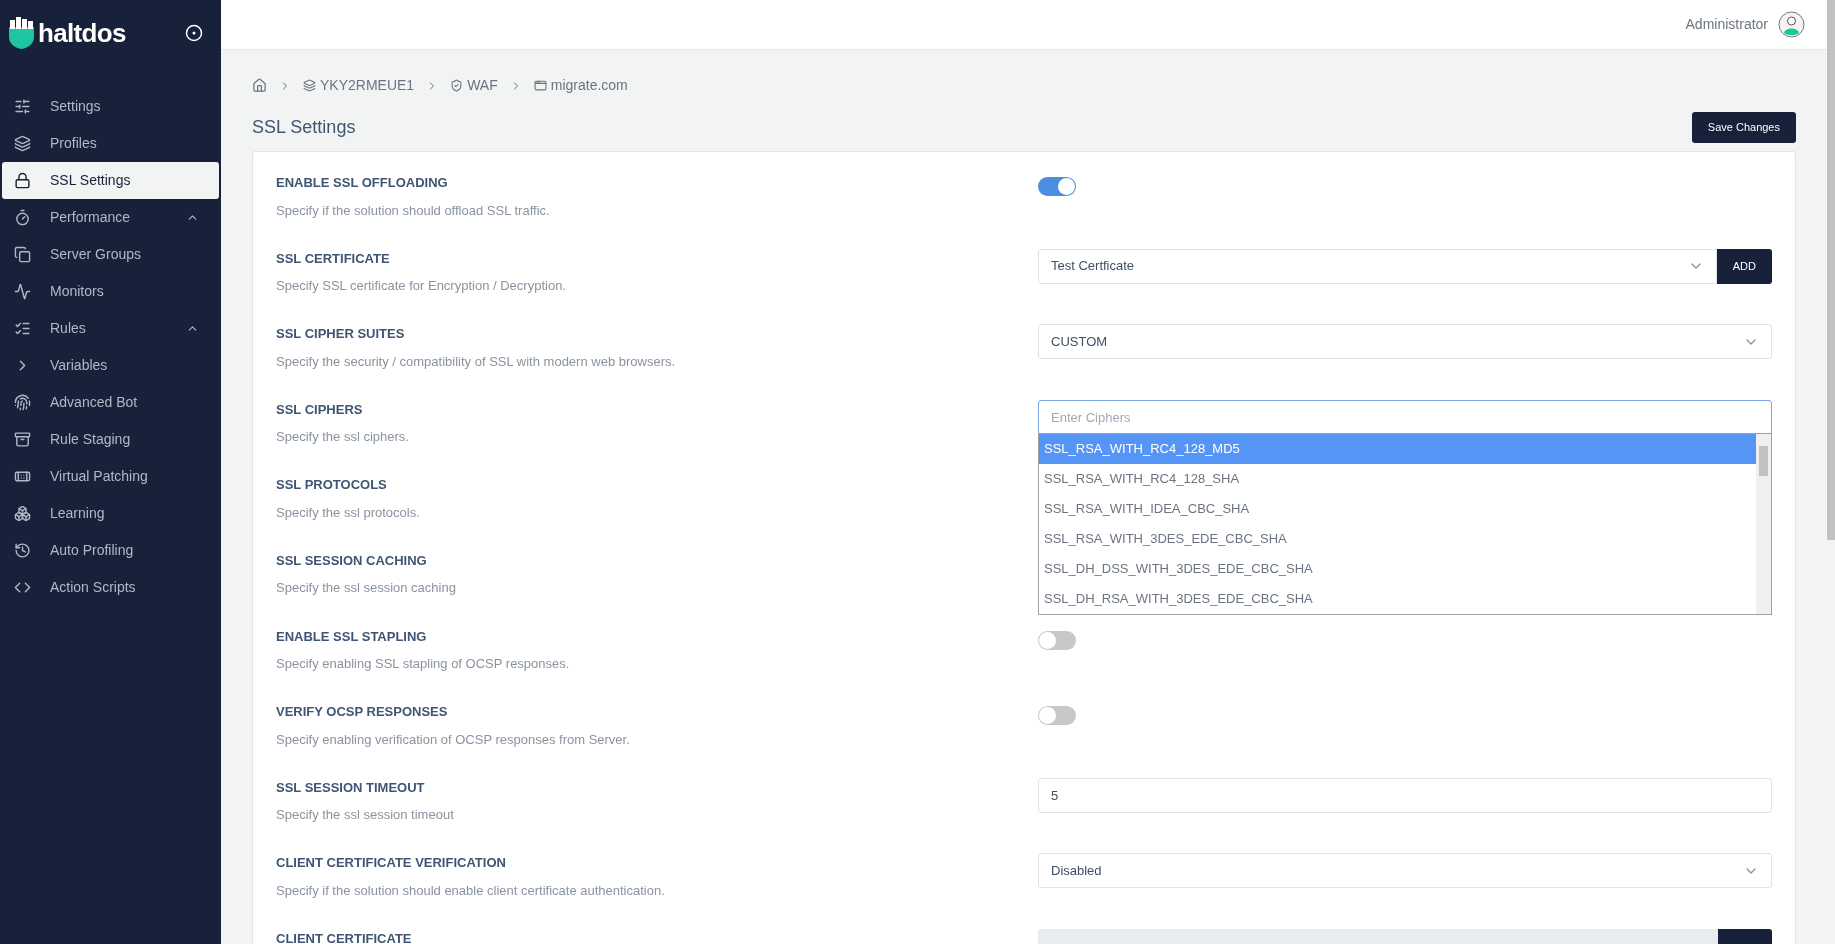  I want to click on sidebar-item: Advanced Bot, so click(110, 402).